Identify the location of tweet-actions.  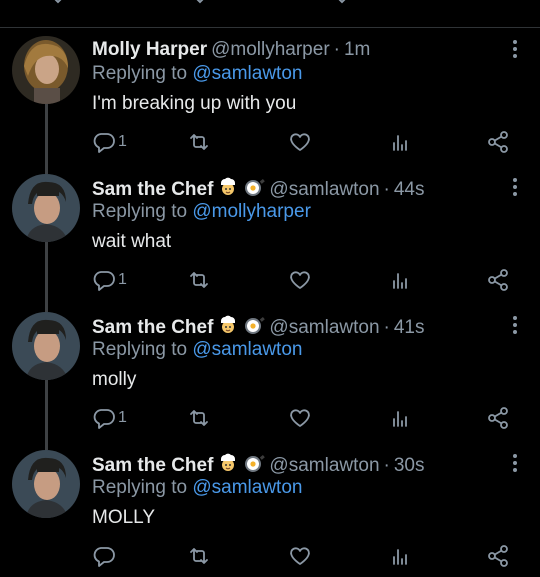
(307, 556).